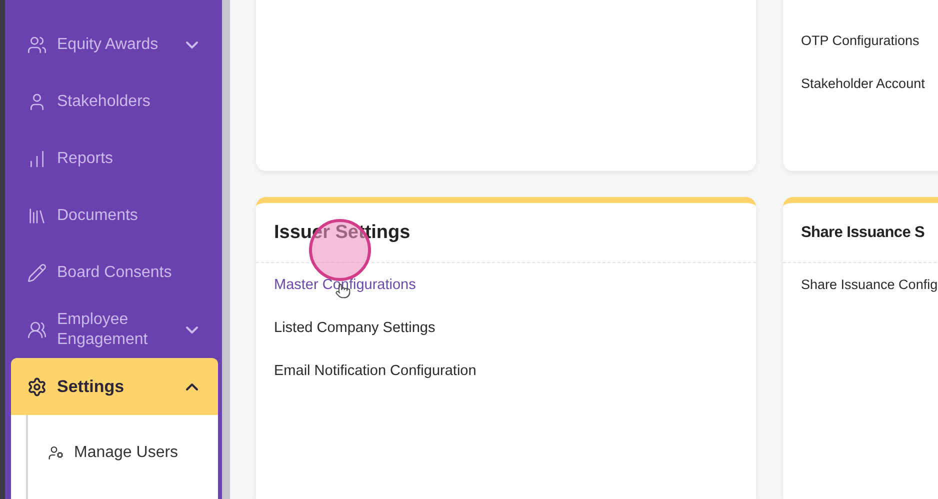 This screenshot has height=499, width=938. What do you see at coordinates (355, 327) in the screenshot?
I see `settings-link: Listed Company Settings` at bounding box center [355, 327].